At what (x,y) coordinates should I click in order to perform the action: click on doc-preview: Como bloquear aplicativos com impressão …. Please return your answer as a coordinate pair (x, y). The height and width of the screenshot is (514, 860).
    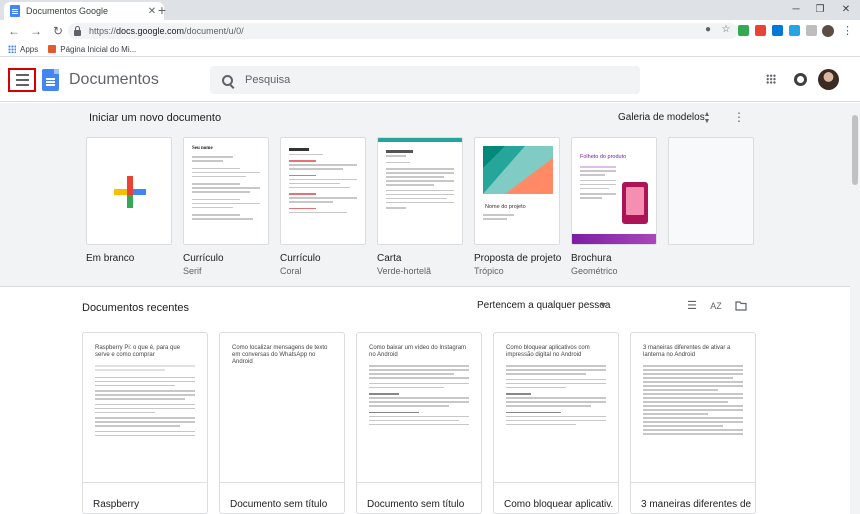
    Looking at the image, I should click on (556, 408).